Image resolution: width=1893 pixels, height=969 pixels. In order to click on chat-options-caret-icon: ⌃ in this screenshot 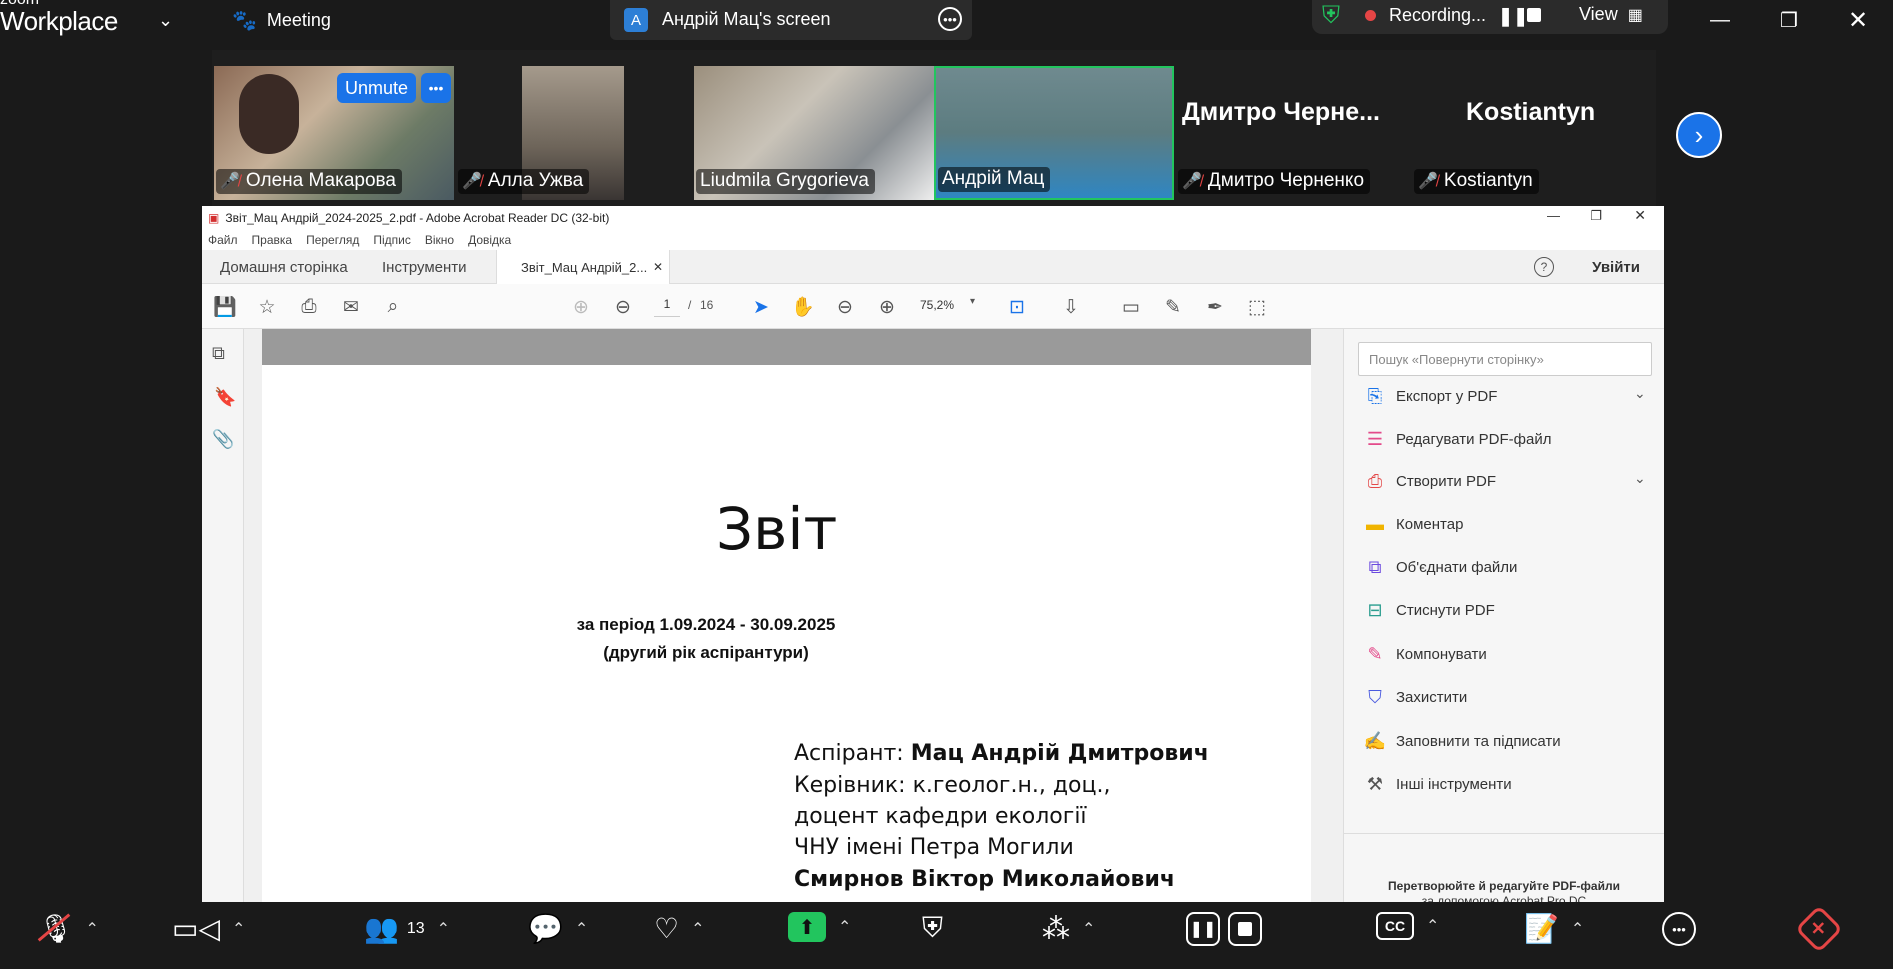, I will do `click(581, 929)`.